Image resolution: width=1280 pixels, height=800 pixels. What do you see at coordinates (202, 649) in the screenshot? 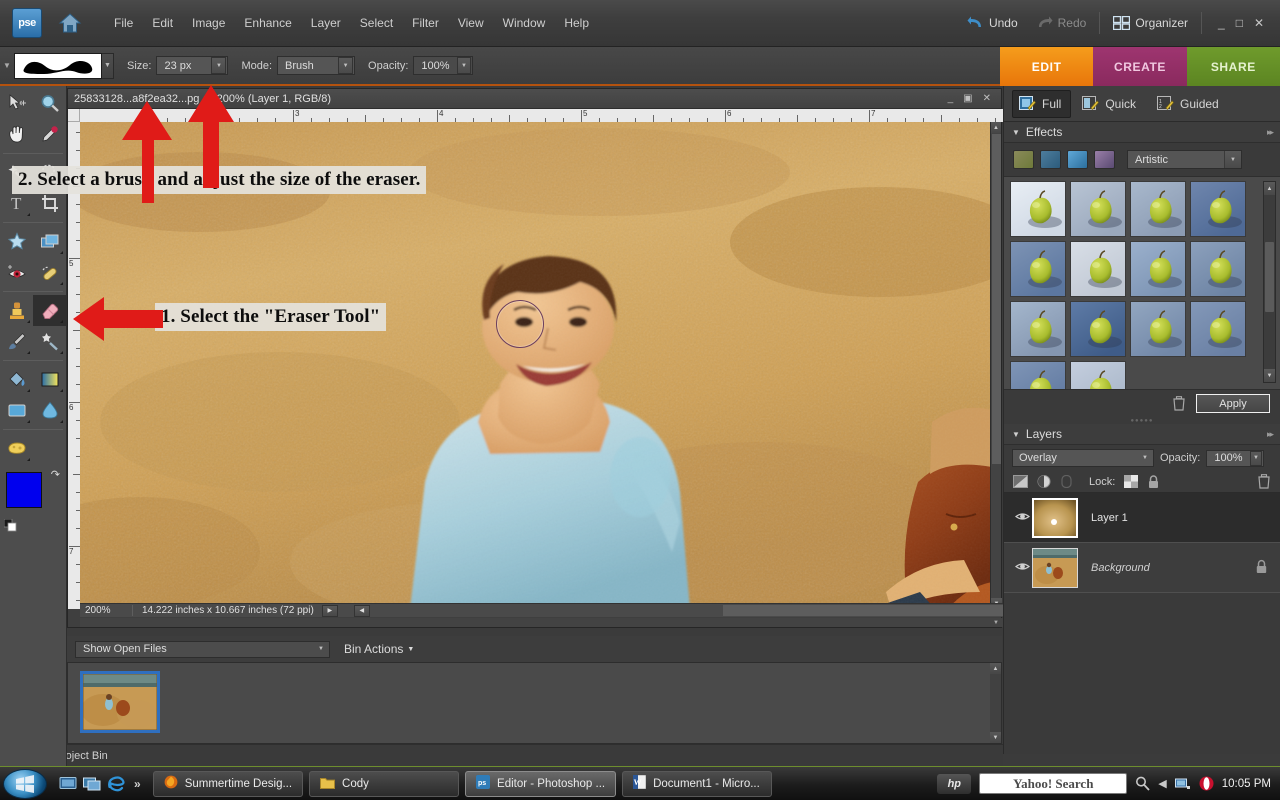
I see `bin-filter-select: Show Open Files ▼` at bounding box center [202, 649].